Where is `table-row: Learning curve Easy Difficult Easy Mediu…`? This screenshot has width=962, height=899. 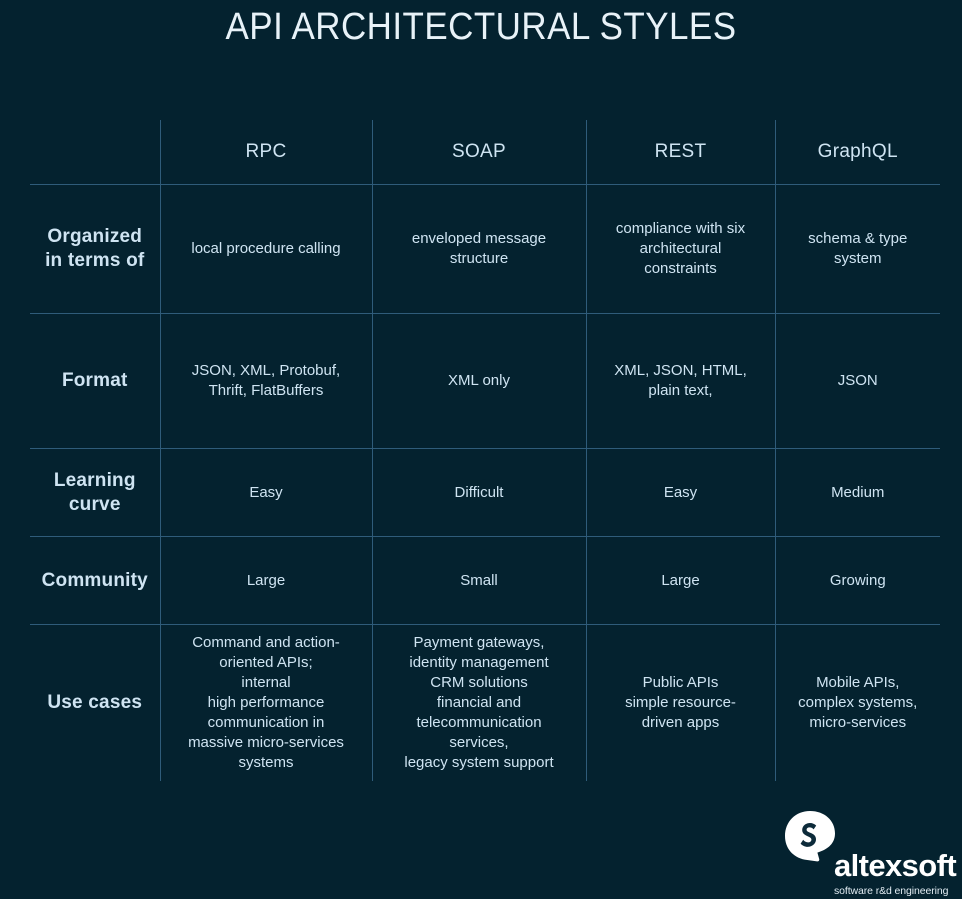 table-row: Learning curve Easy Difficult Easy Mediu… is located at coordinates (485, 492).